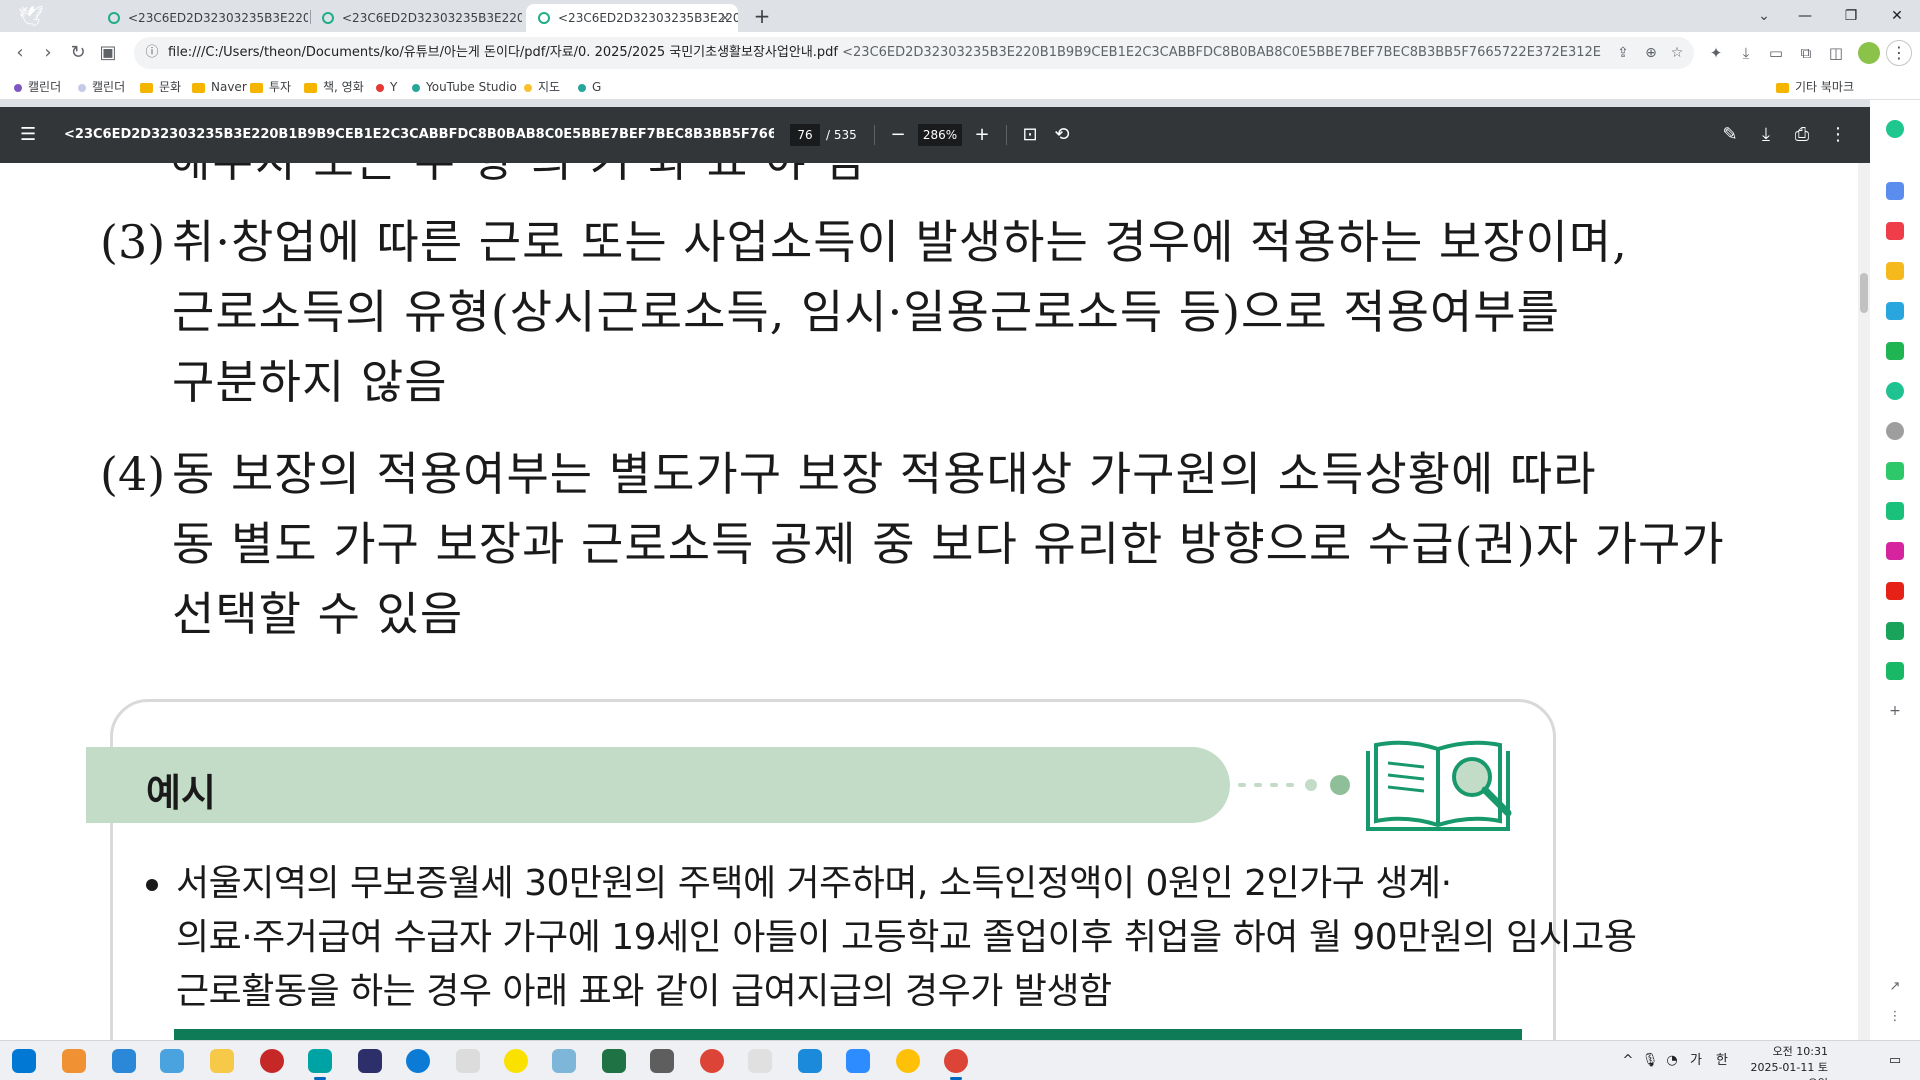 This screenshot has height=1080, width=1920. Describe the element at coordinates (1895, 570) in the screenshot. I see `side-panel: + ↗ ⋮` at that location.